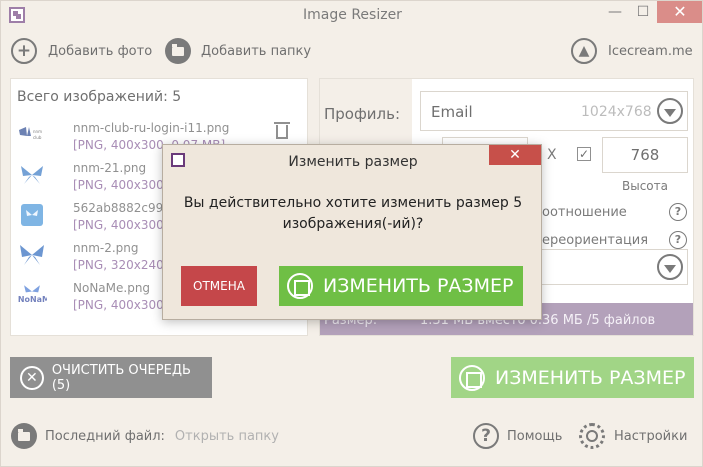  Describe the element at coordinates (300, 286) in the screenshot. I see `resize-icon` at that location.